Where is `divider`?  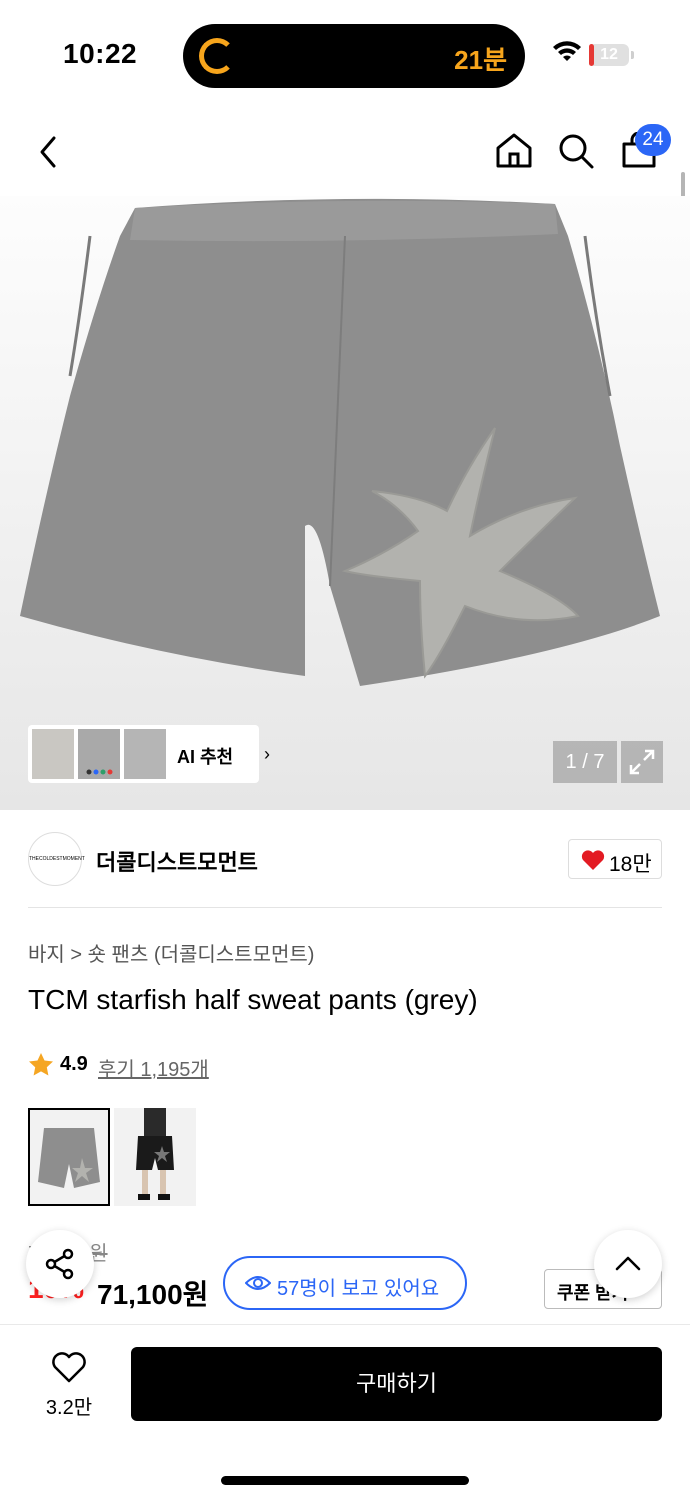 divider is located at coordinates (345, 907).